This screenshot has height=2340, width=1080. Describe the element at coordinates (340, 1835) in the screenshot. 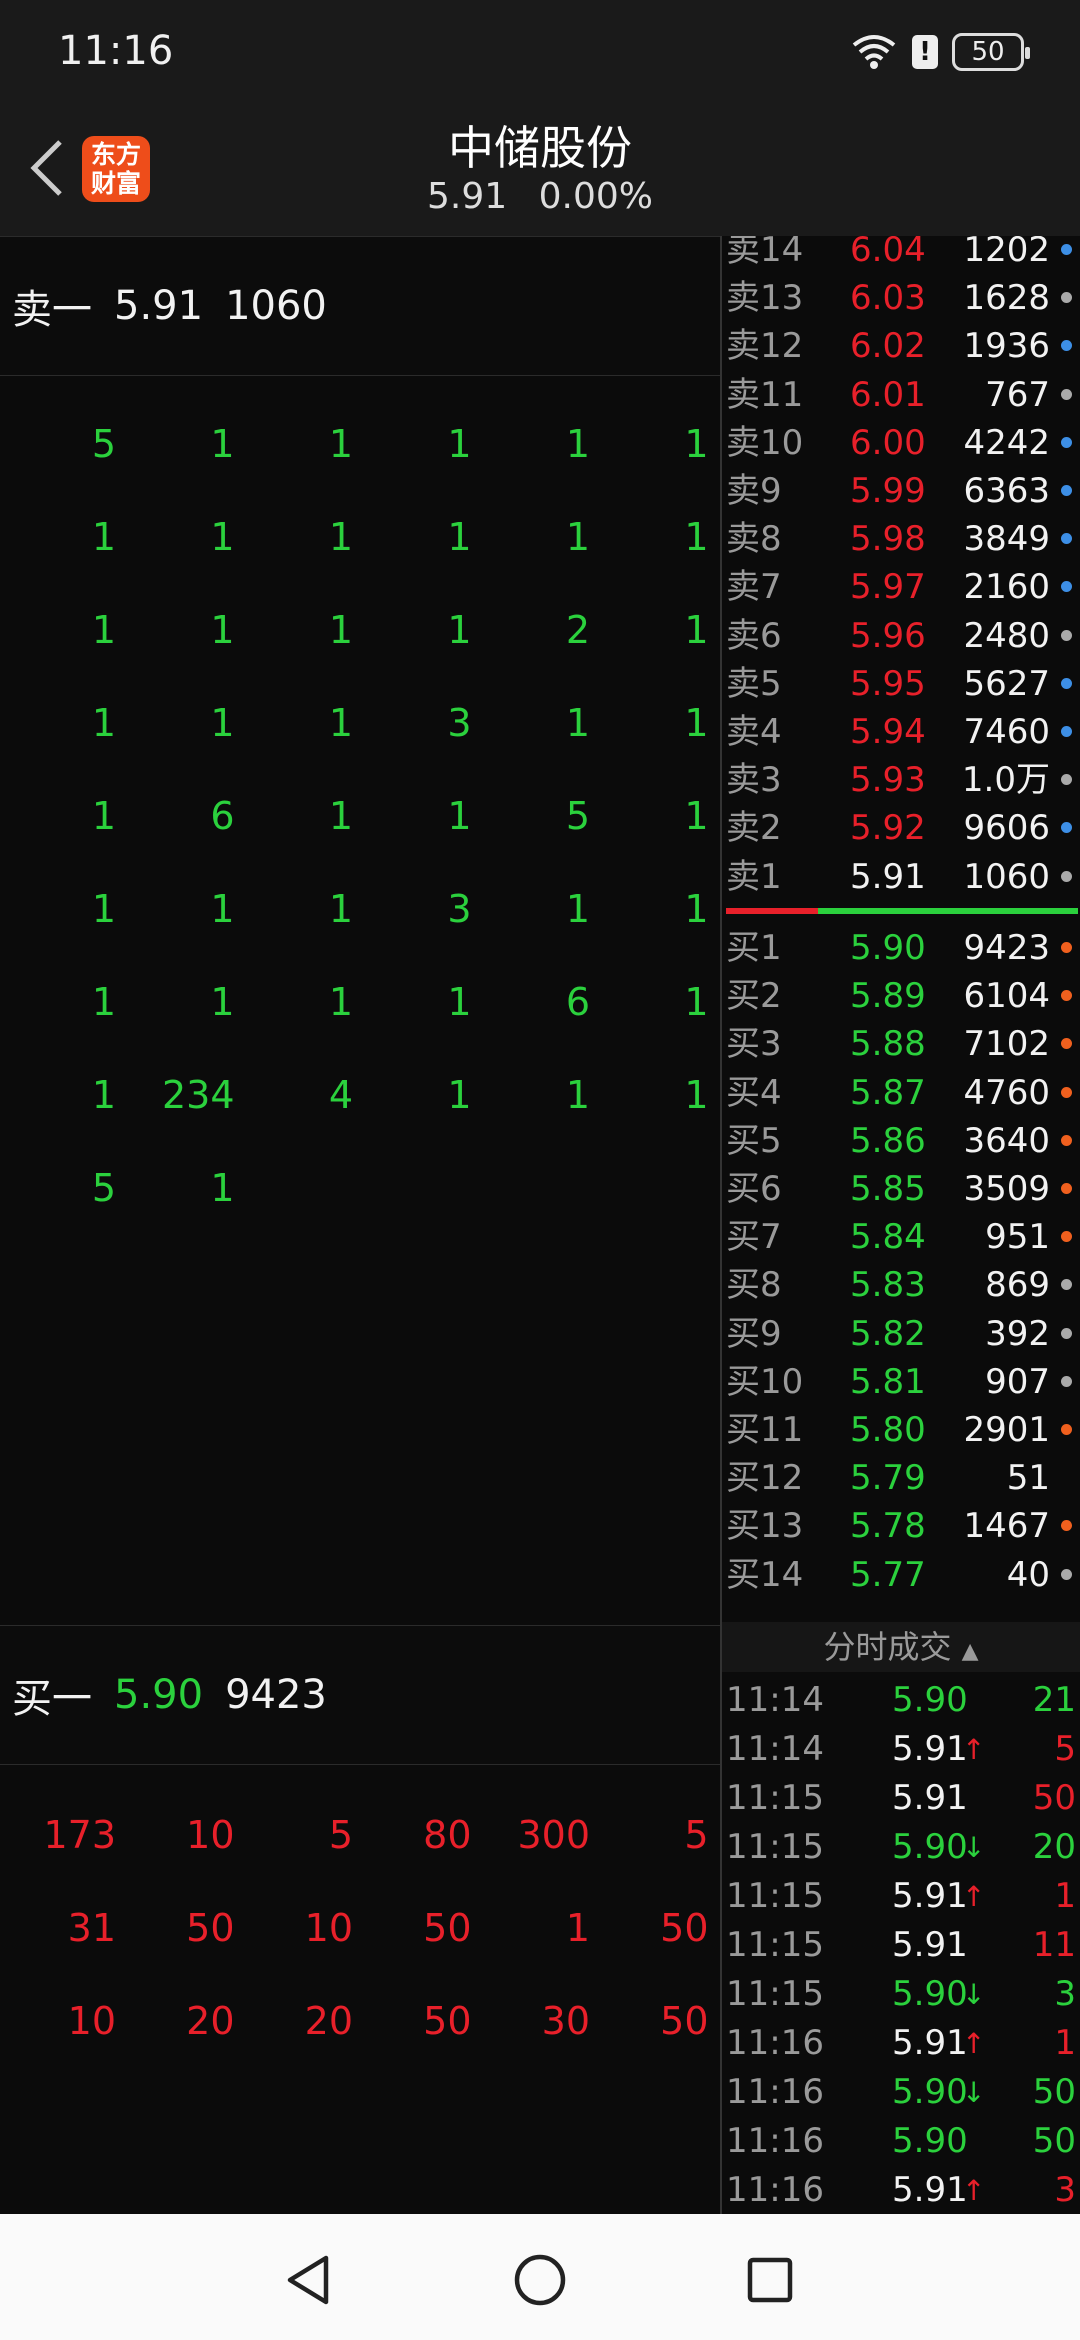

I see `bid-queue-cell: 5` at that location.